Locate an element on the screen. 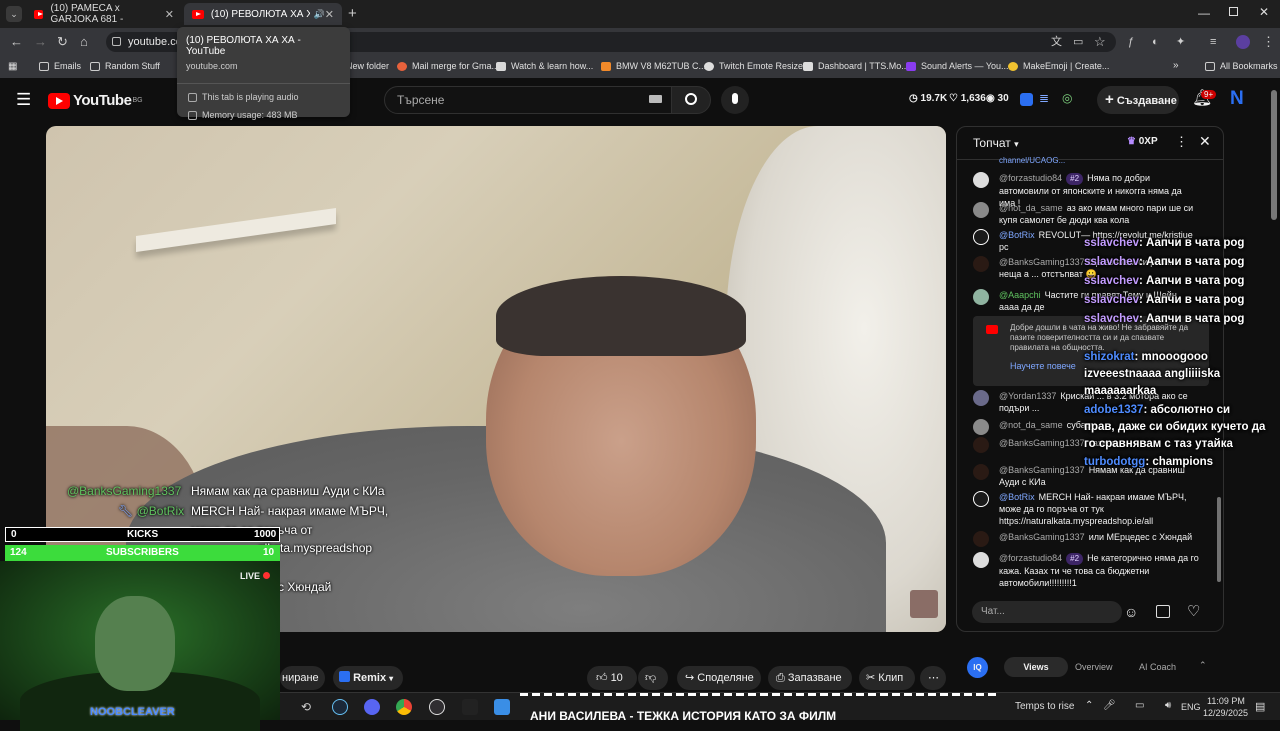 Image resolution: width=1280 pixels, height=731 pixels. channel-watermark is located at coordinates (924, 604).